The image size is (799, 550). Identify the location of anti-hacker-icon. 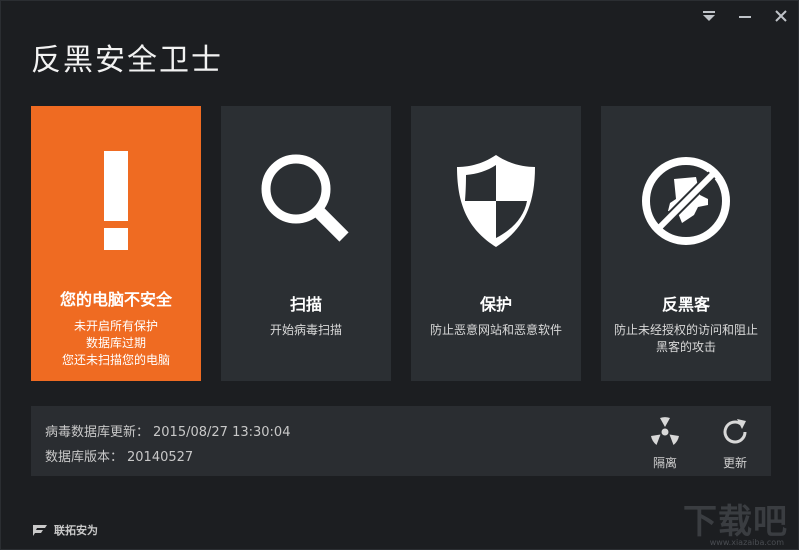
(686, 201).